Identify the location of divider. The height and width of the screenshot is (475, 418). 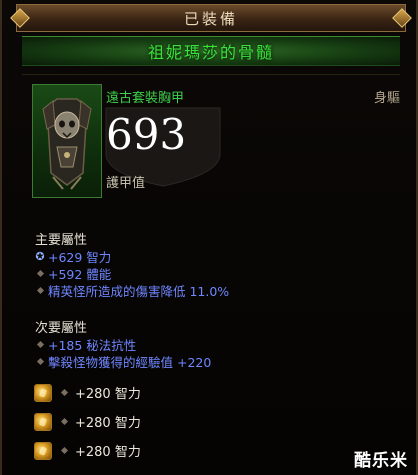
(211, 74).